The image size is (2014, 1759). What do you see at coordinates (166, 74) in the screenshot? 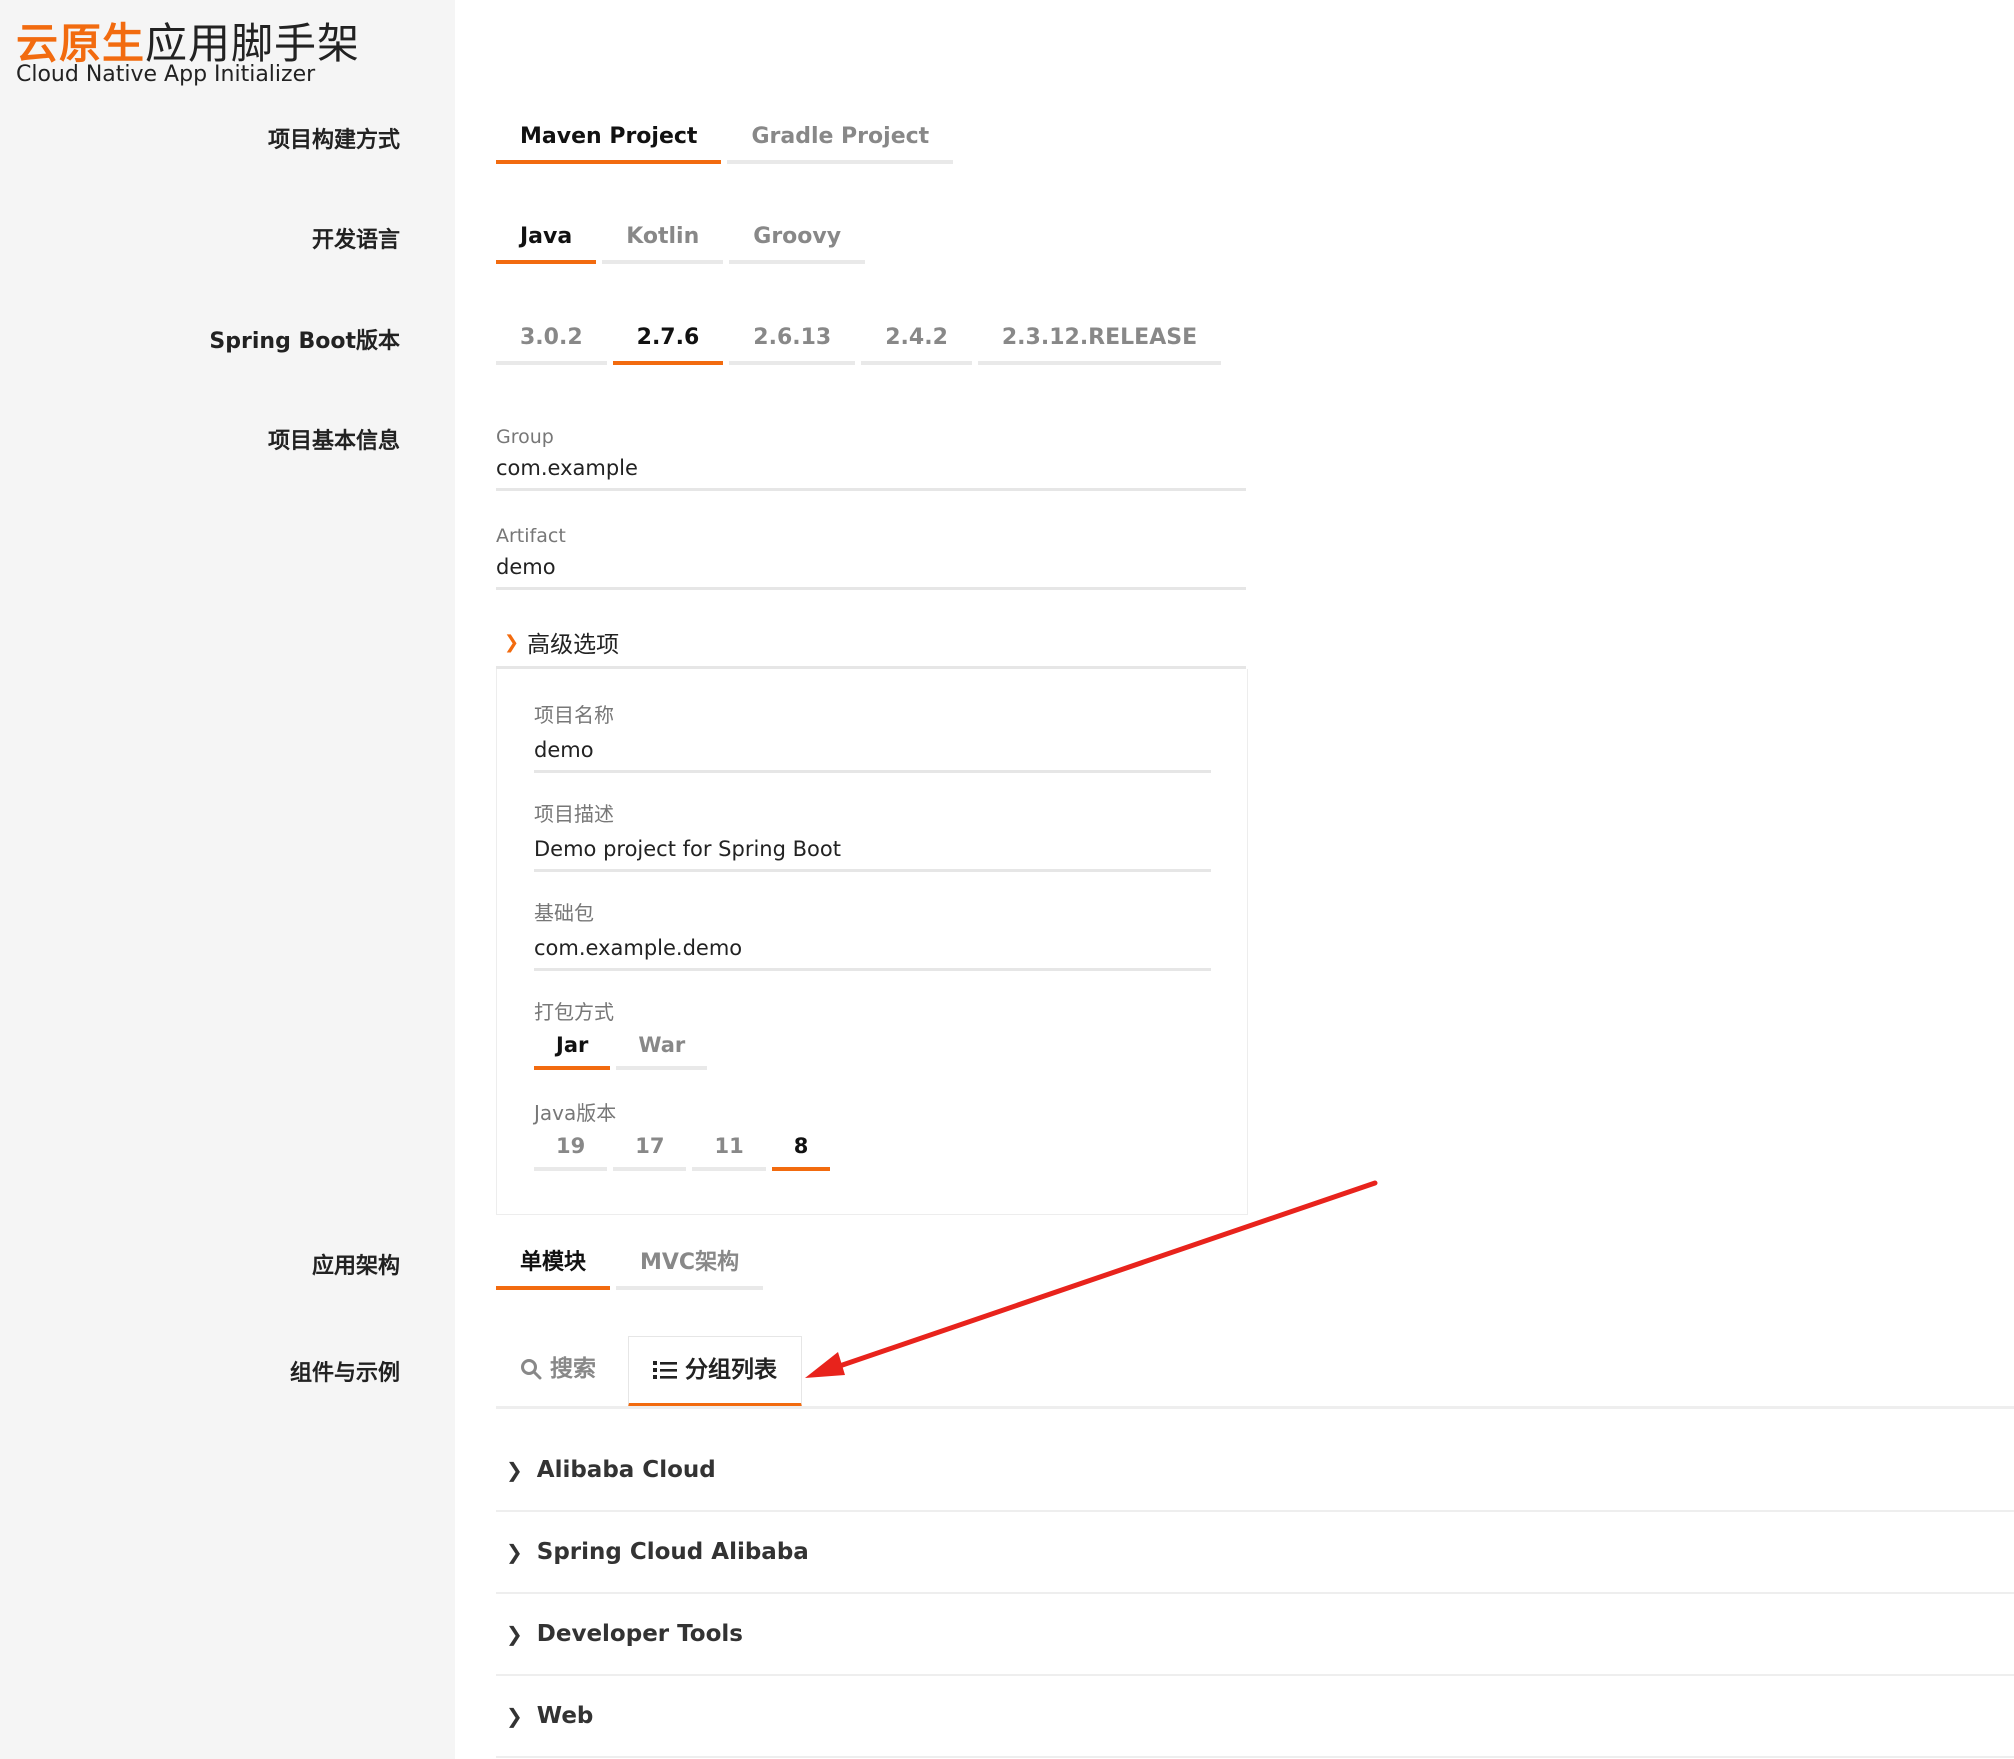
I see `app-subtitle: Cloud Native App Initializer` at bounding box center [166, 74].